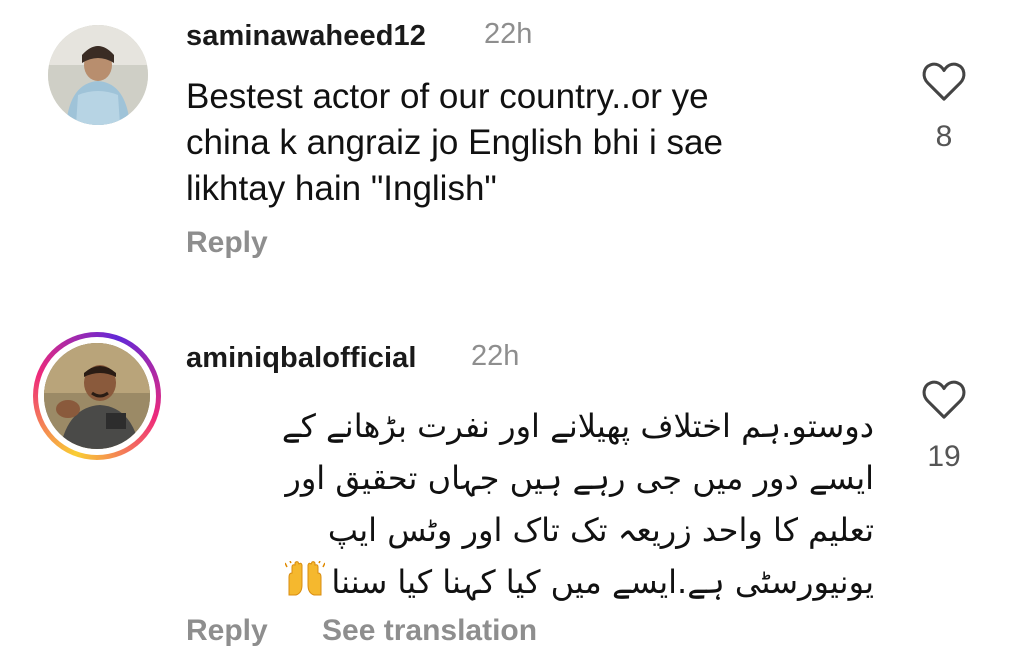  I want to click on username: aminiqbalofficial, so click(301, 358).